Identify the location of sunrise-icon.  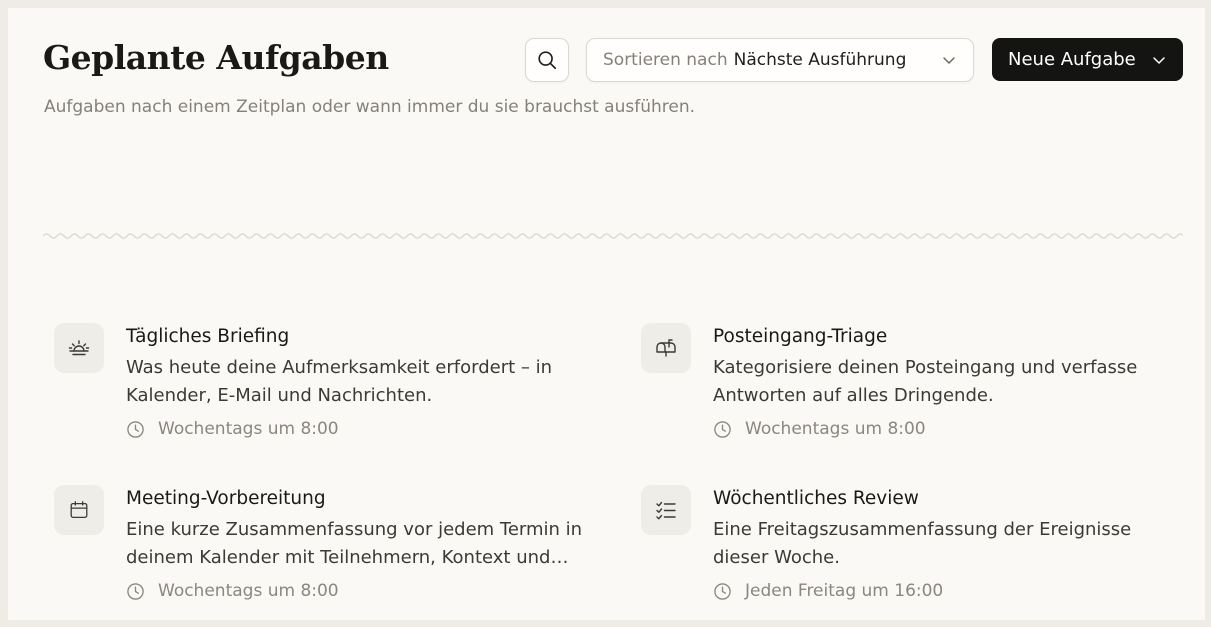
(79, 348).